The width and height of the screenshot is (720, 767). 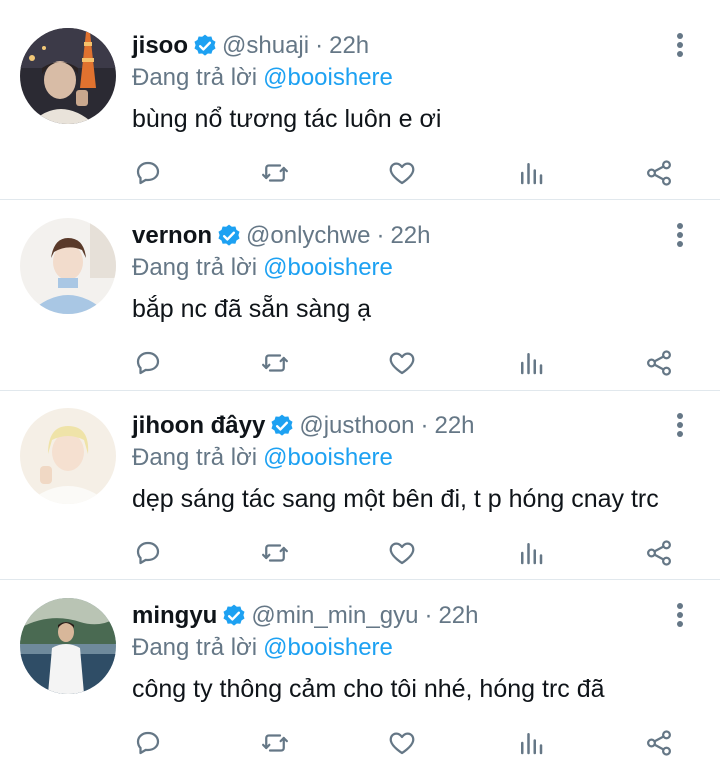 What do you see at coordinates (198, 426) in the screenshot?
I see `display-name: jihoon đâyy` at bounding box center [198, 426].